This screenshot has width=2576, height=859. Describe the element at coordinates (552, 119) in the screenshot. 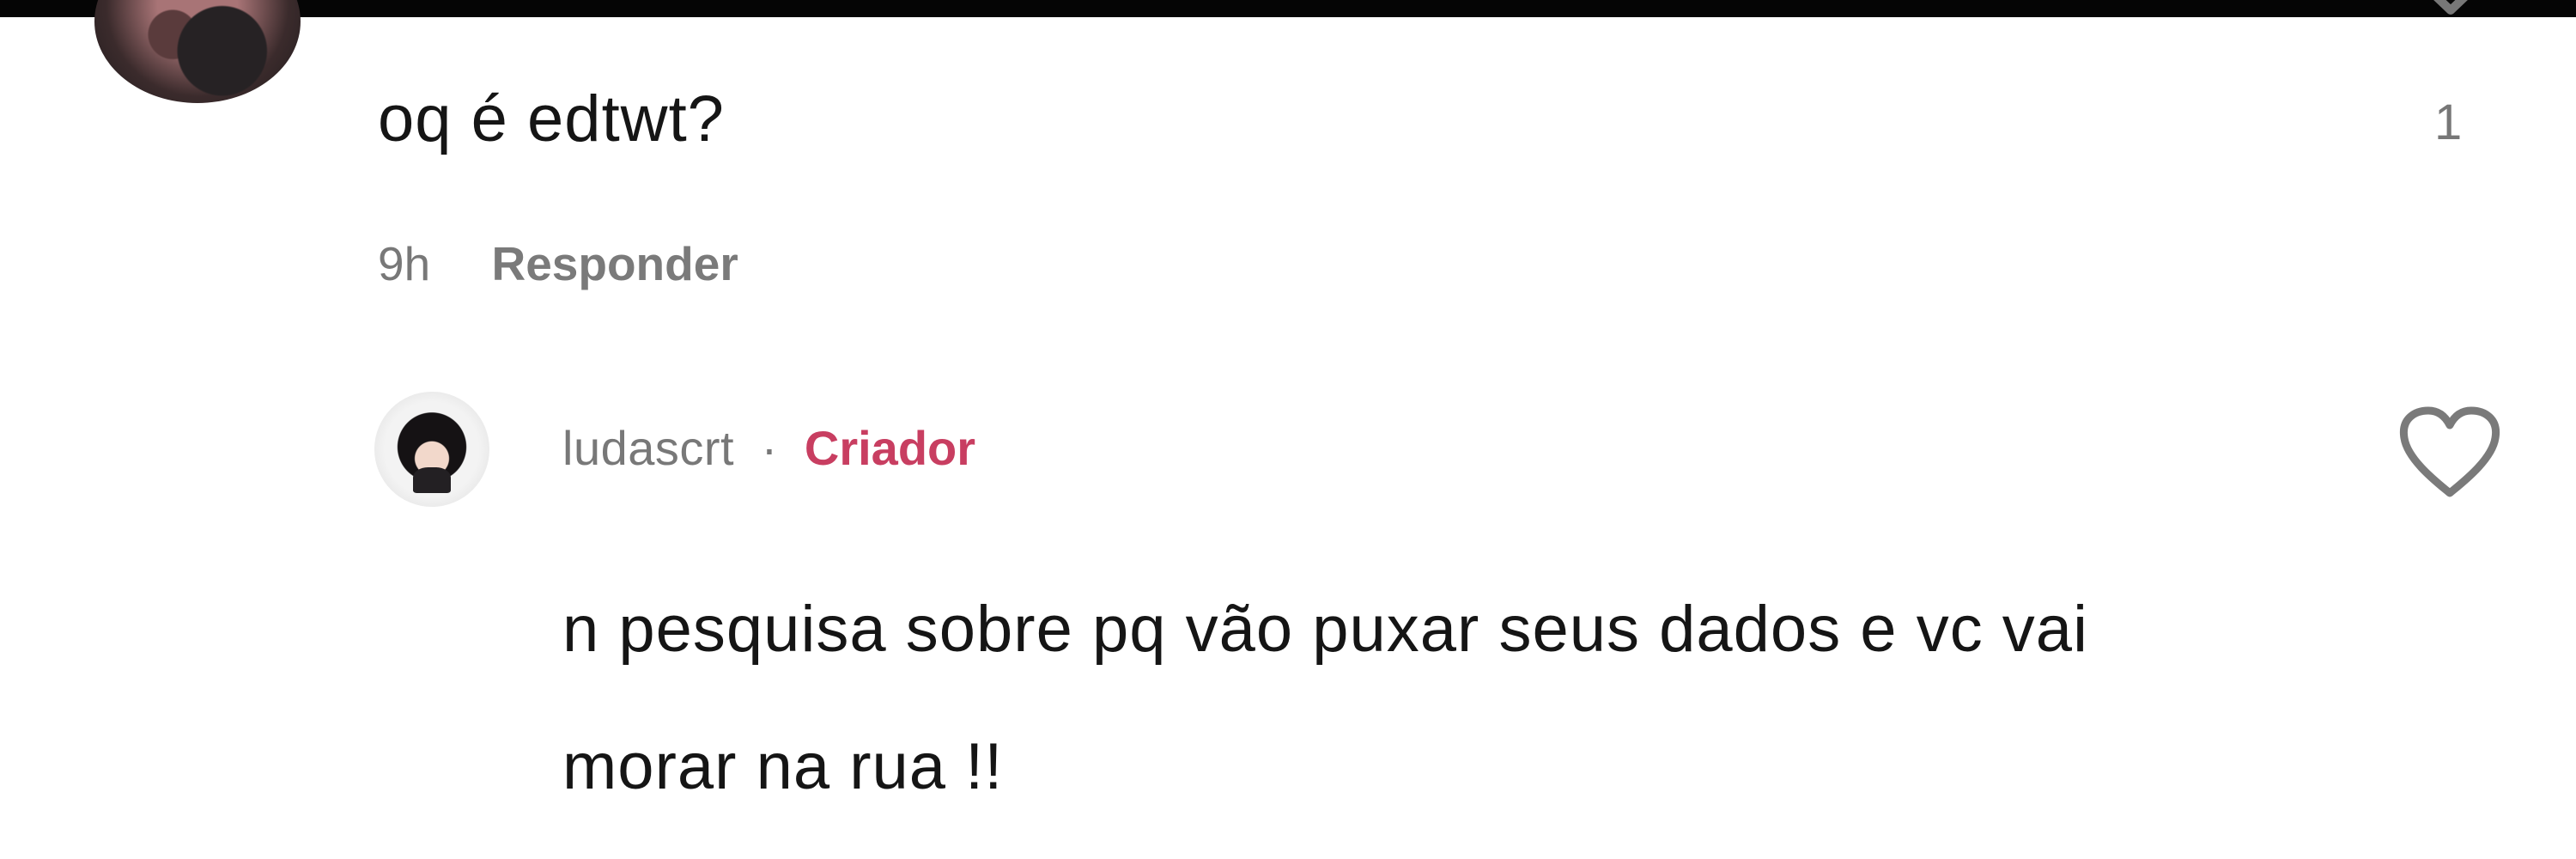

I see `comment-text: oq é edtwt?` at that location.